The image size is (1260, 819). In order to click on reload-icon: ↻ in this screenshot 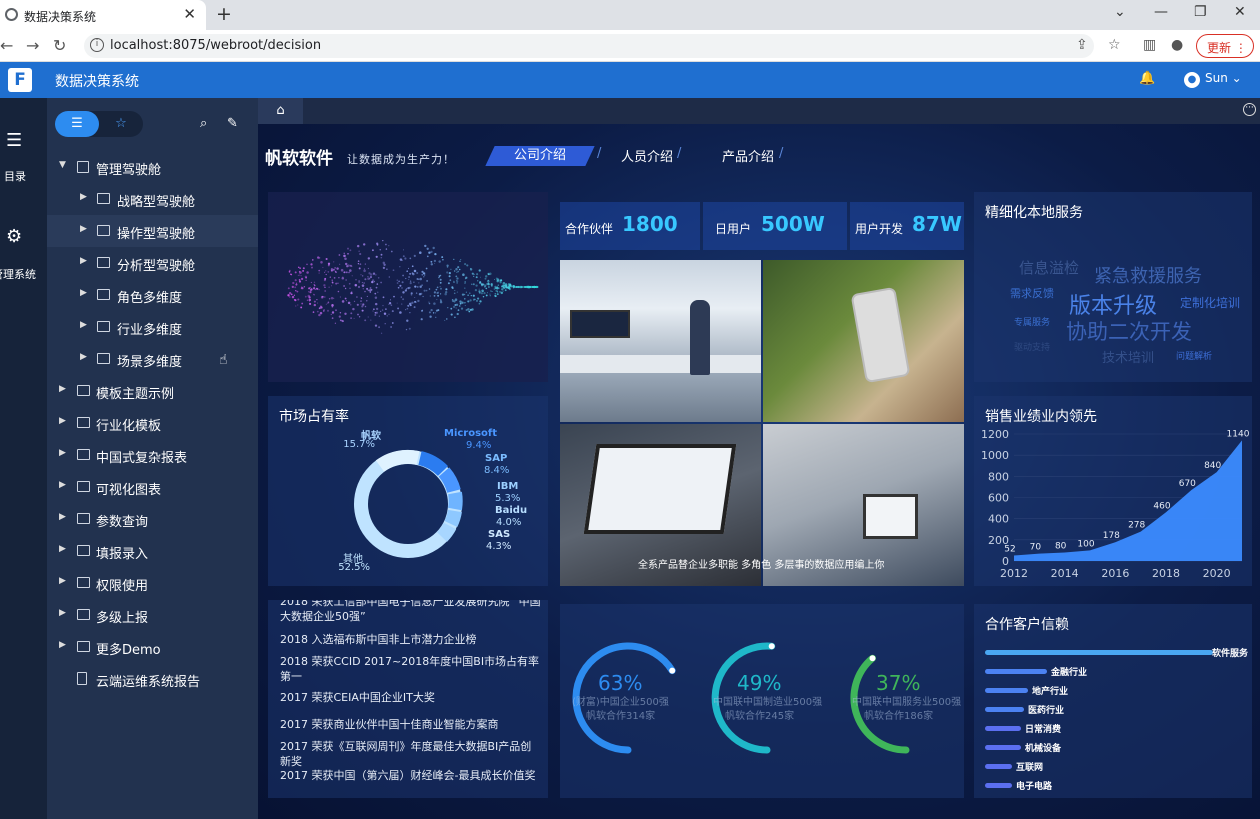, I will do `click(59, 45)`.